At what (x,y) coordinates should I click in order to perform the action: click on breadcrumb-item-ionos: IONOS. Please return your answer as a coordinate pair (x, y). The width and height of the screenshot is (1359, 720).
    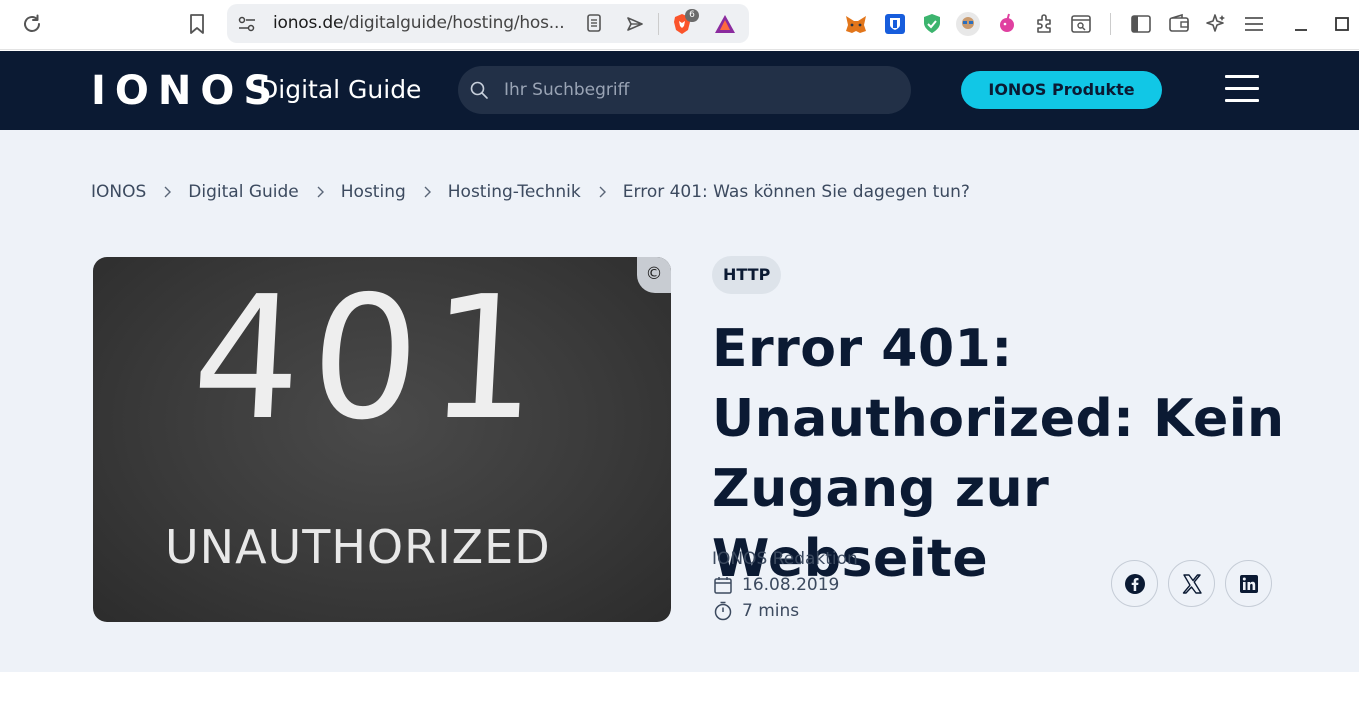
    Looking at the image, I should click on (118, 192).